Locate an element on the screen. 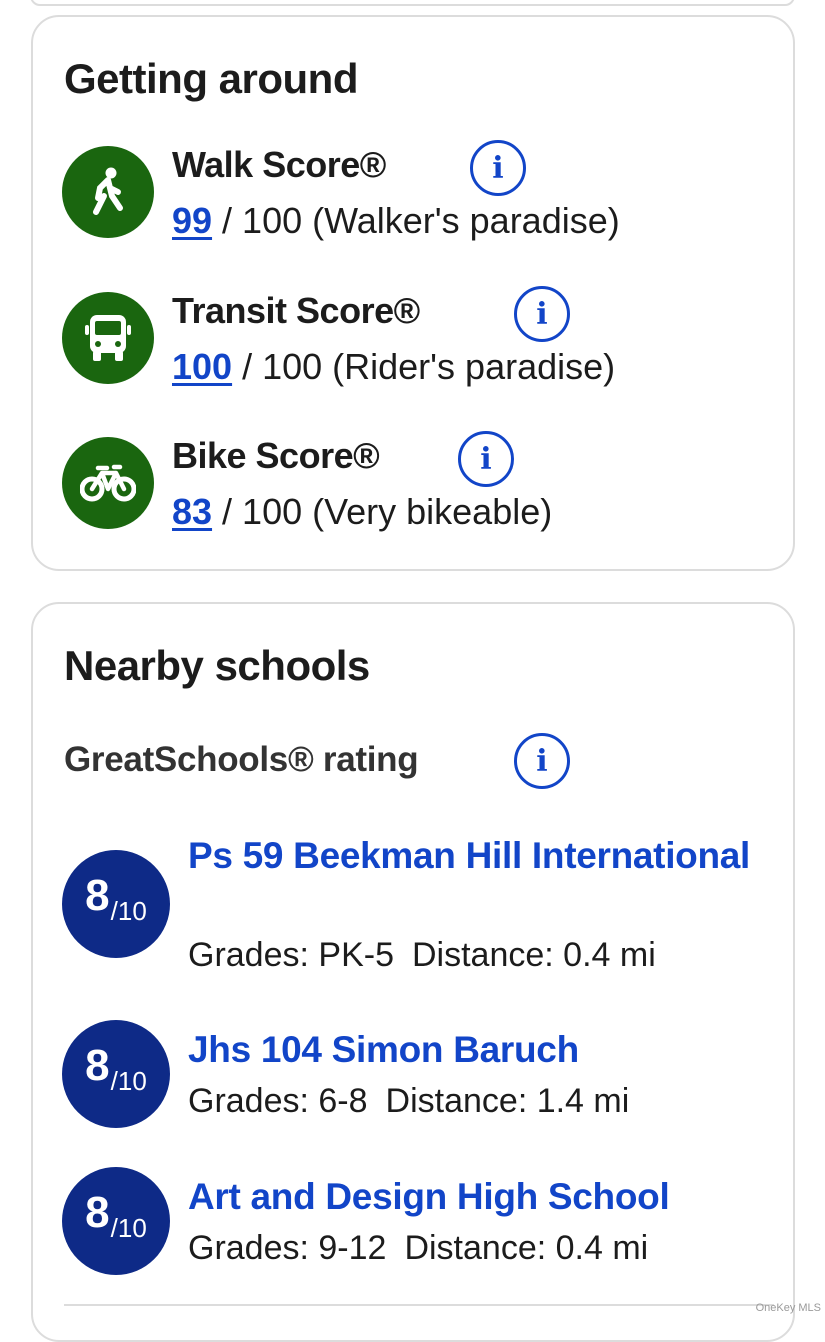  bike-score-row: Bike Score® i 83 / 100 (Very bikeable) is located at coordinates (412, 492).